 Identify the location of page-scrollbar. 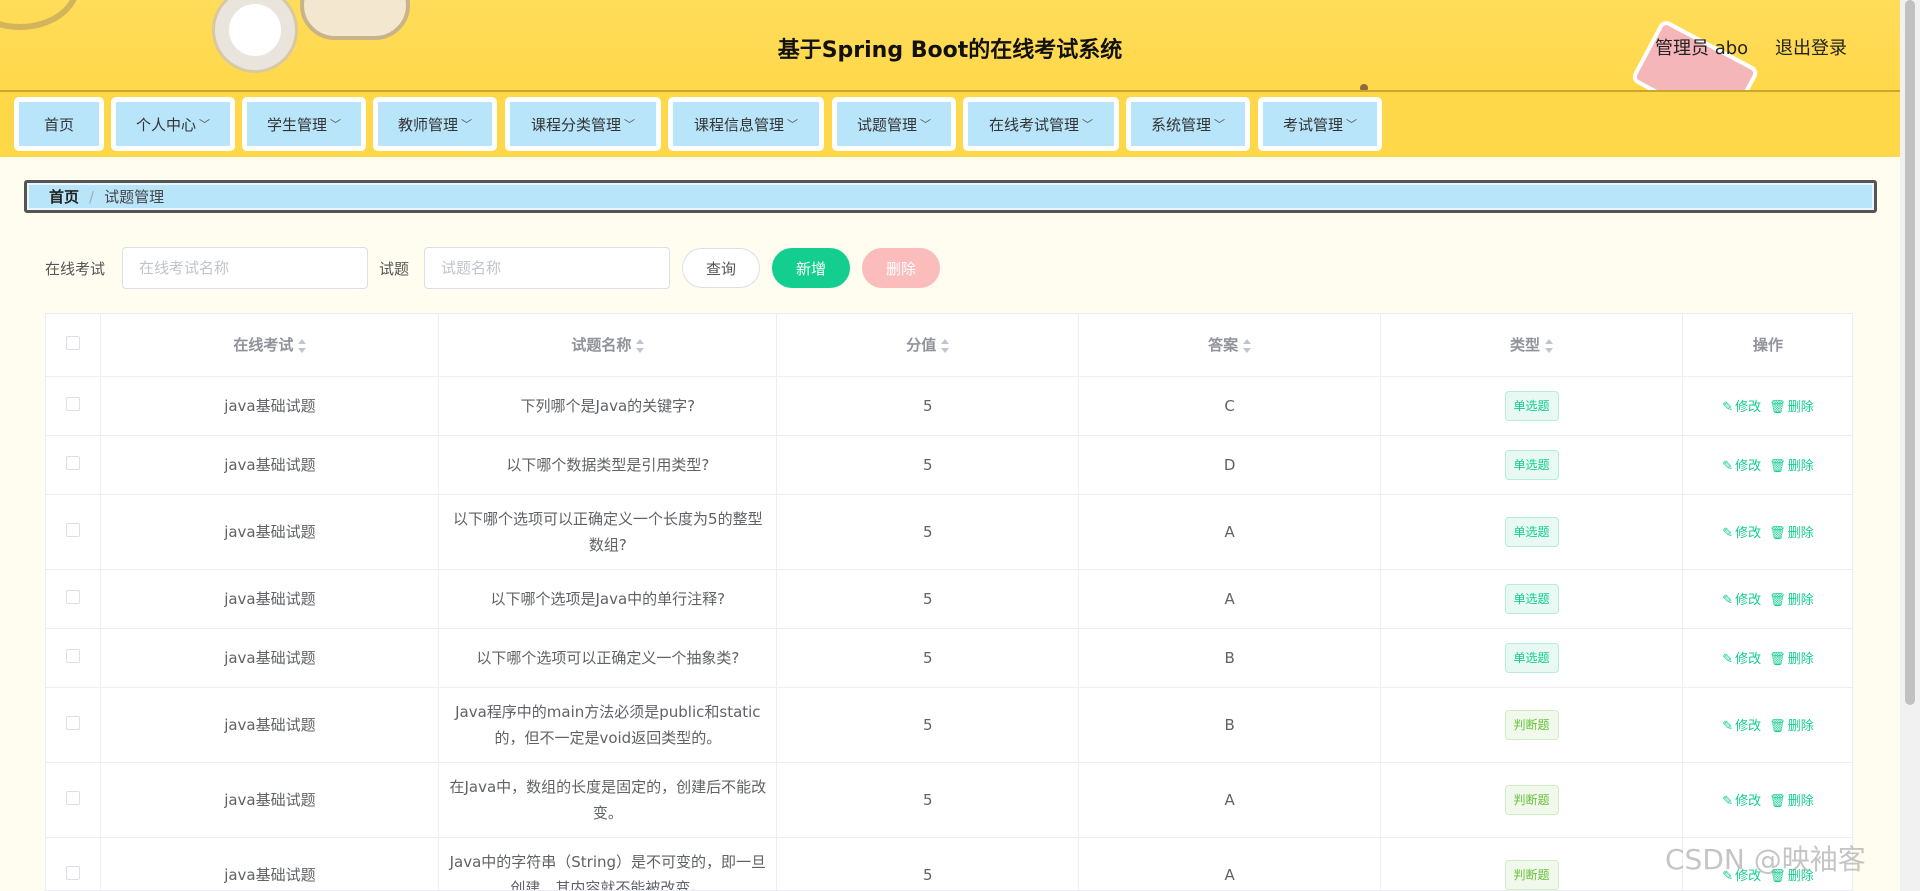
(1910, 445).